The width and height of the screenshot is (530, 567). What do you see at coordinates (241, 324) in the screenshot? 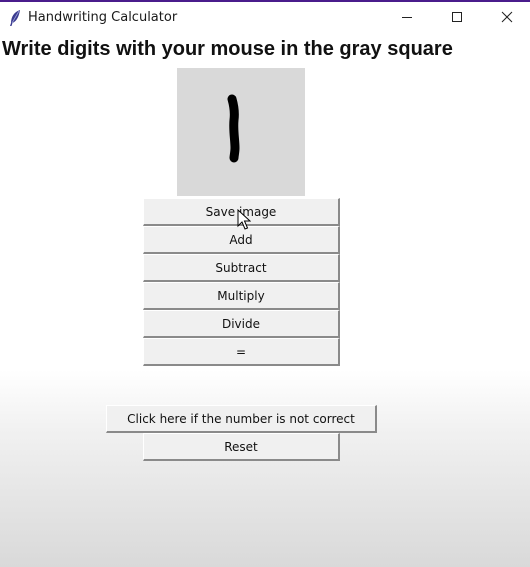
I see `divide-button: Divide` at bounding box center [241, 324].